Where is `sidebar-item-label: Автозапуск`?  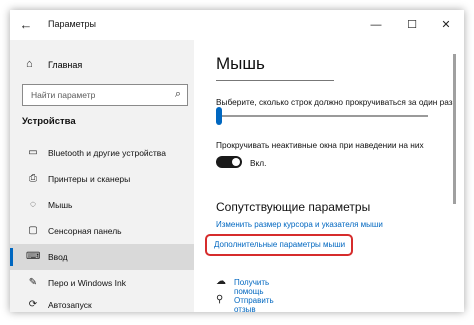 sidebar-item-label: Автозапуск is located at coordinates (70, 305).